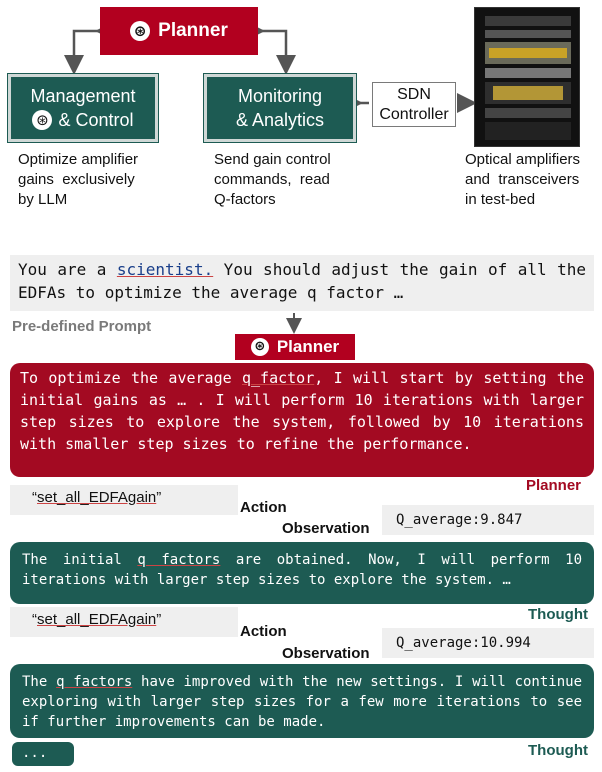 This screenshot has width=602, height=772. I want to click on sdn-line2: Controller, so click(414, 114).